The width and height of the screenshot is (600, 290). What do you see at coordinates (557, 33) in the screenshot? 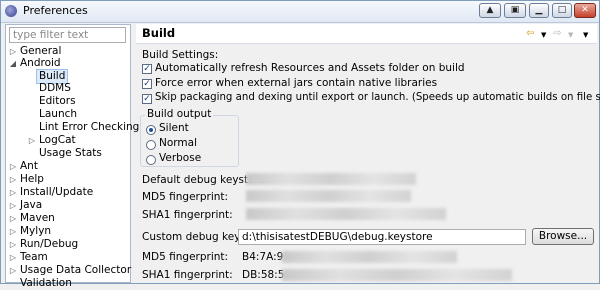
I see `forward-arrow-icon: ⇨` at bounding box center [557, 33].